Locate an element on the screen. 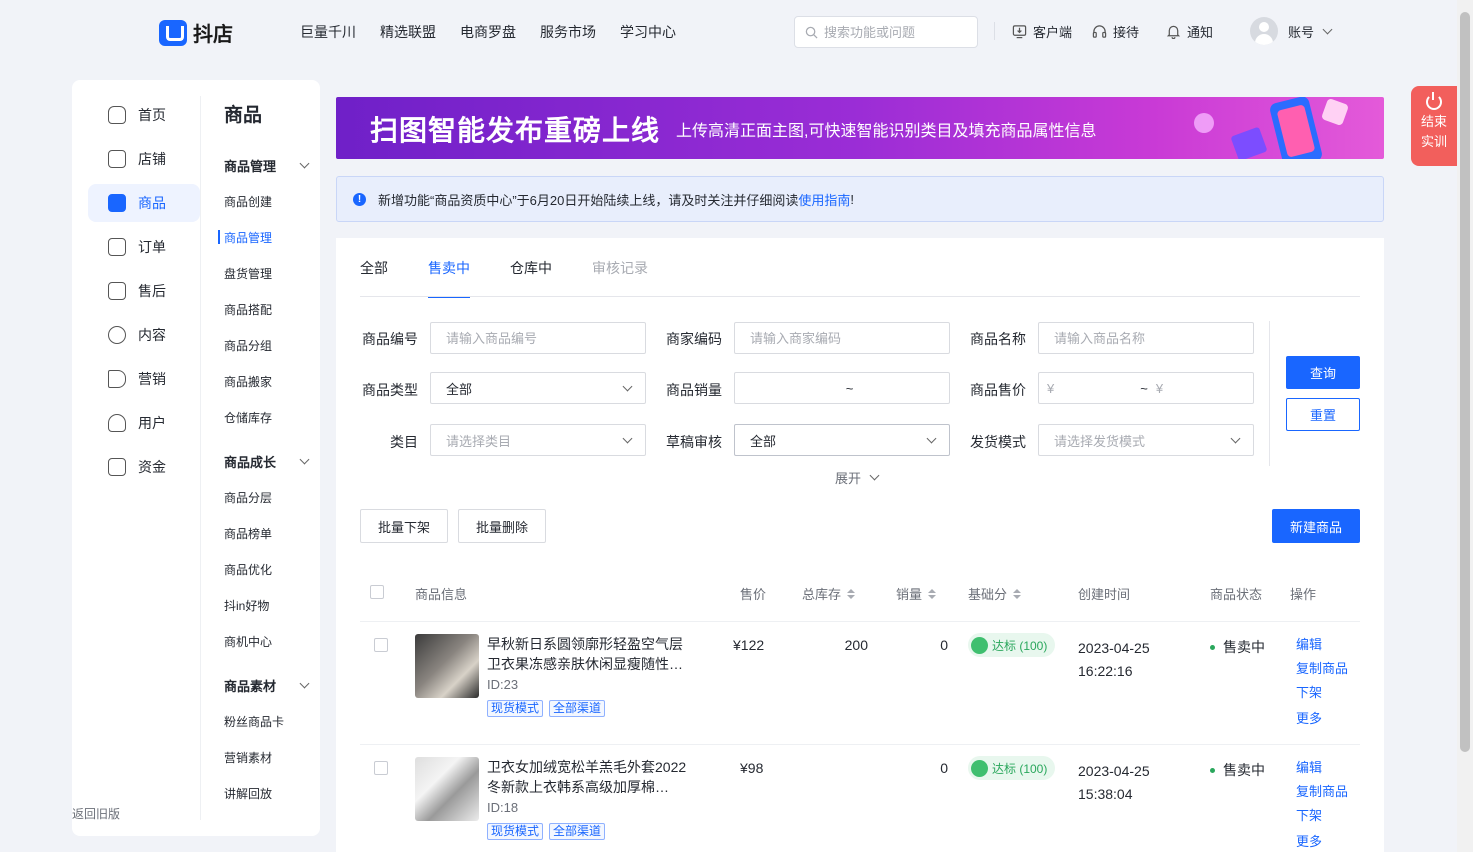 The width and height of the screenshot is (1473, 852). draft-review-select: 全部 is located at coordinates (842, 440).